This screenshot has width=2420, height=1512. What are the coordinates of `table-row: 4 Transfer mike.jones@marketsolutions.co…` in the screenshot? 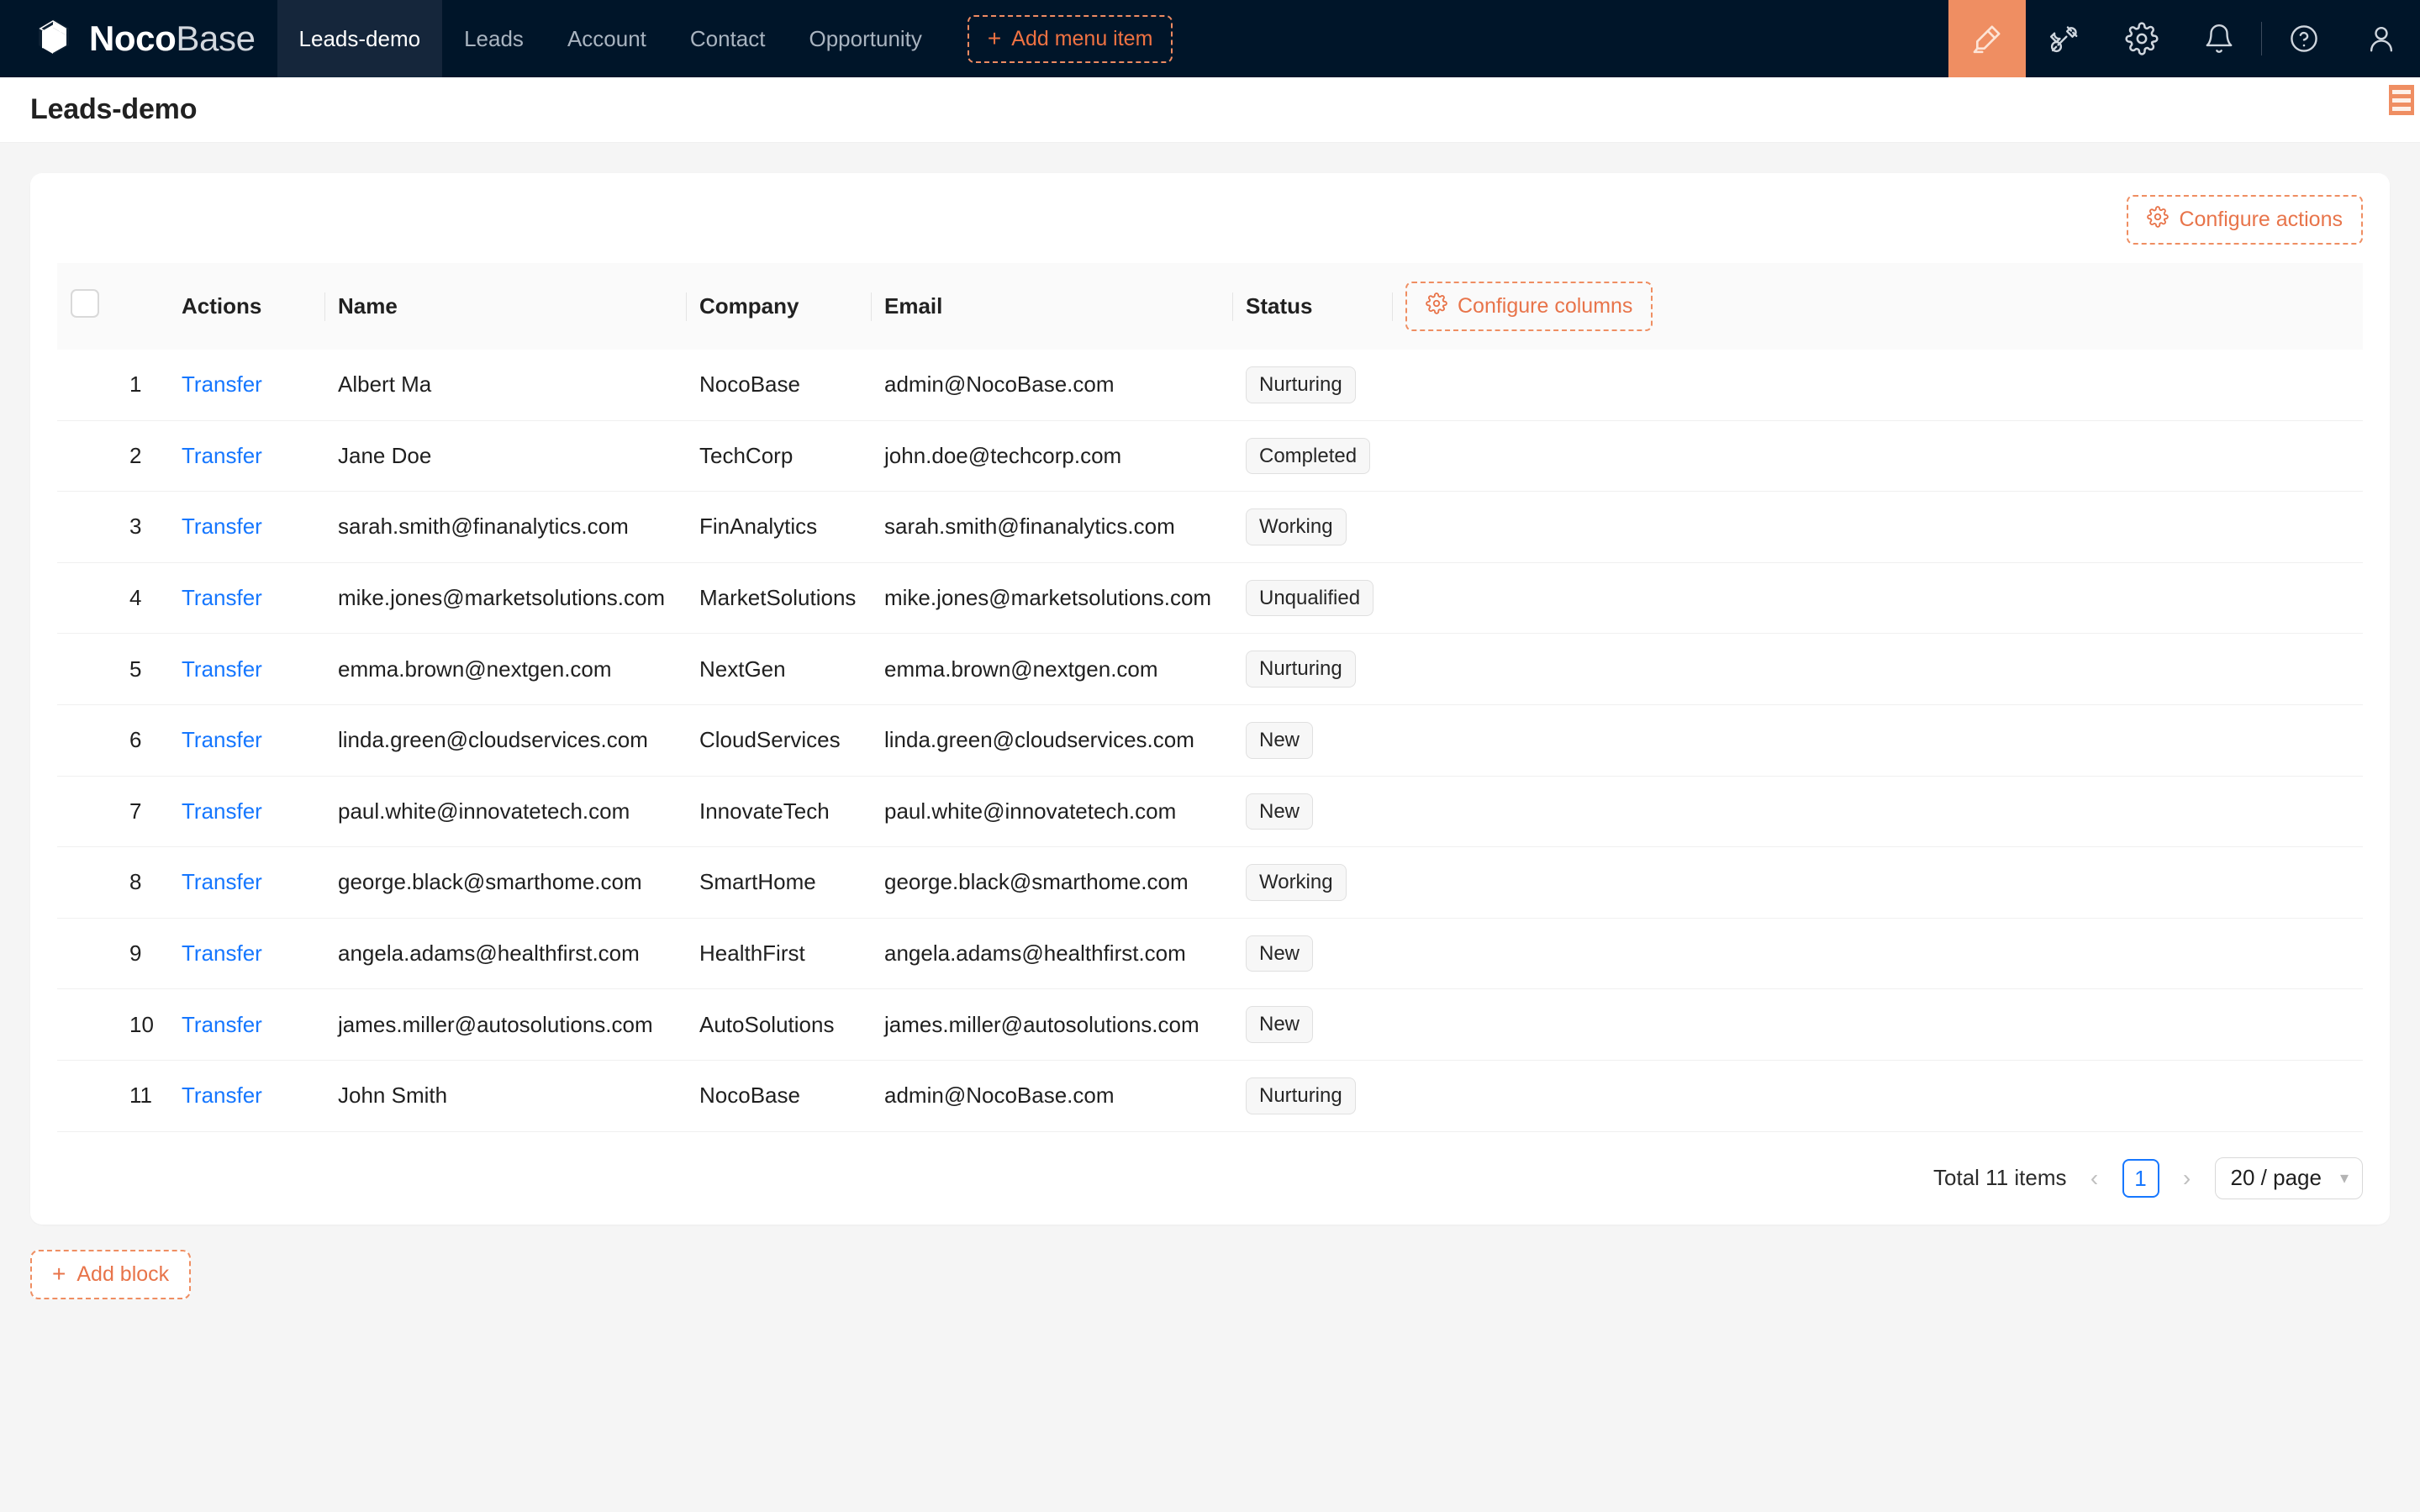 It's located at (1210, 599).